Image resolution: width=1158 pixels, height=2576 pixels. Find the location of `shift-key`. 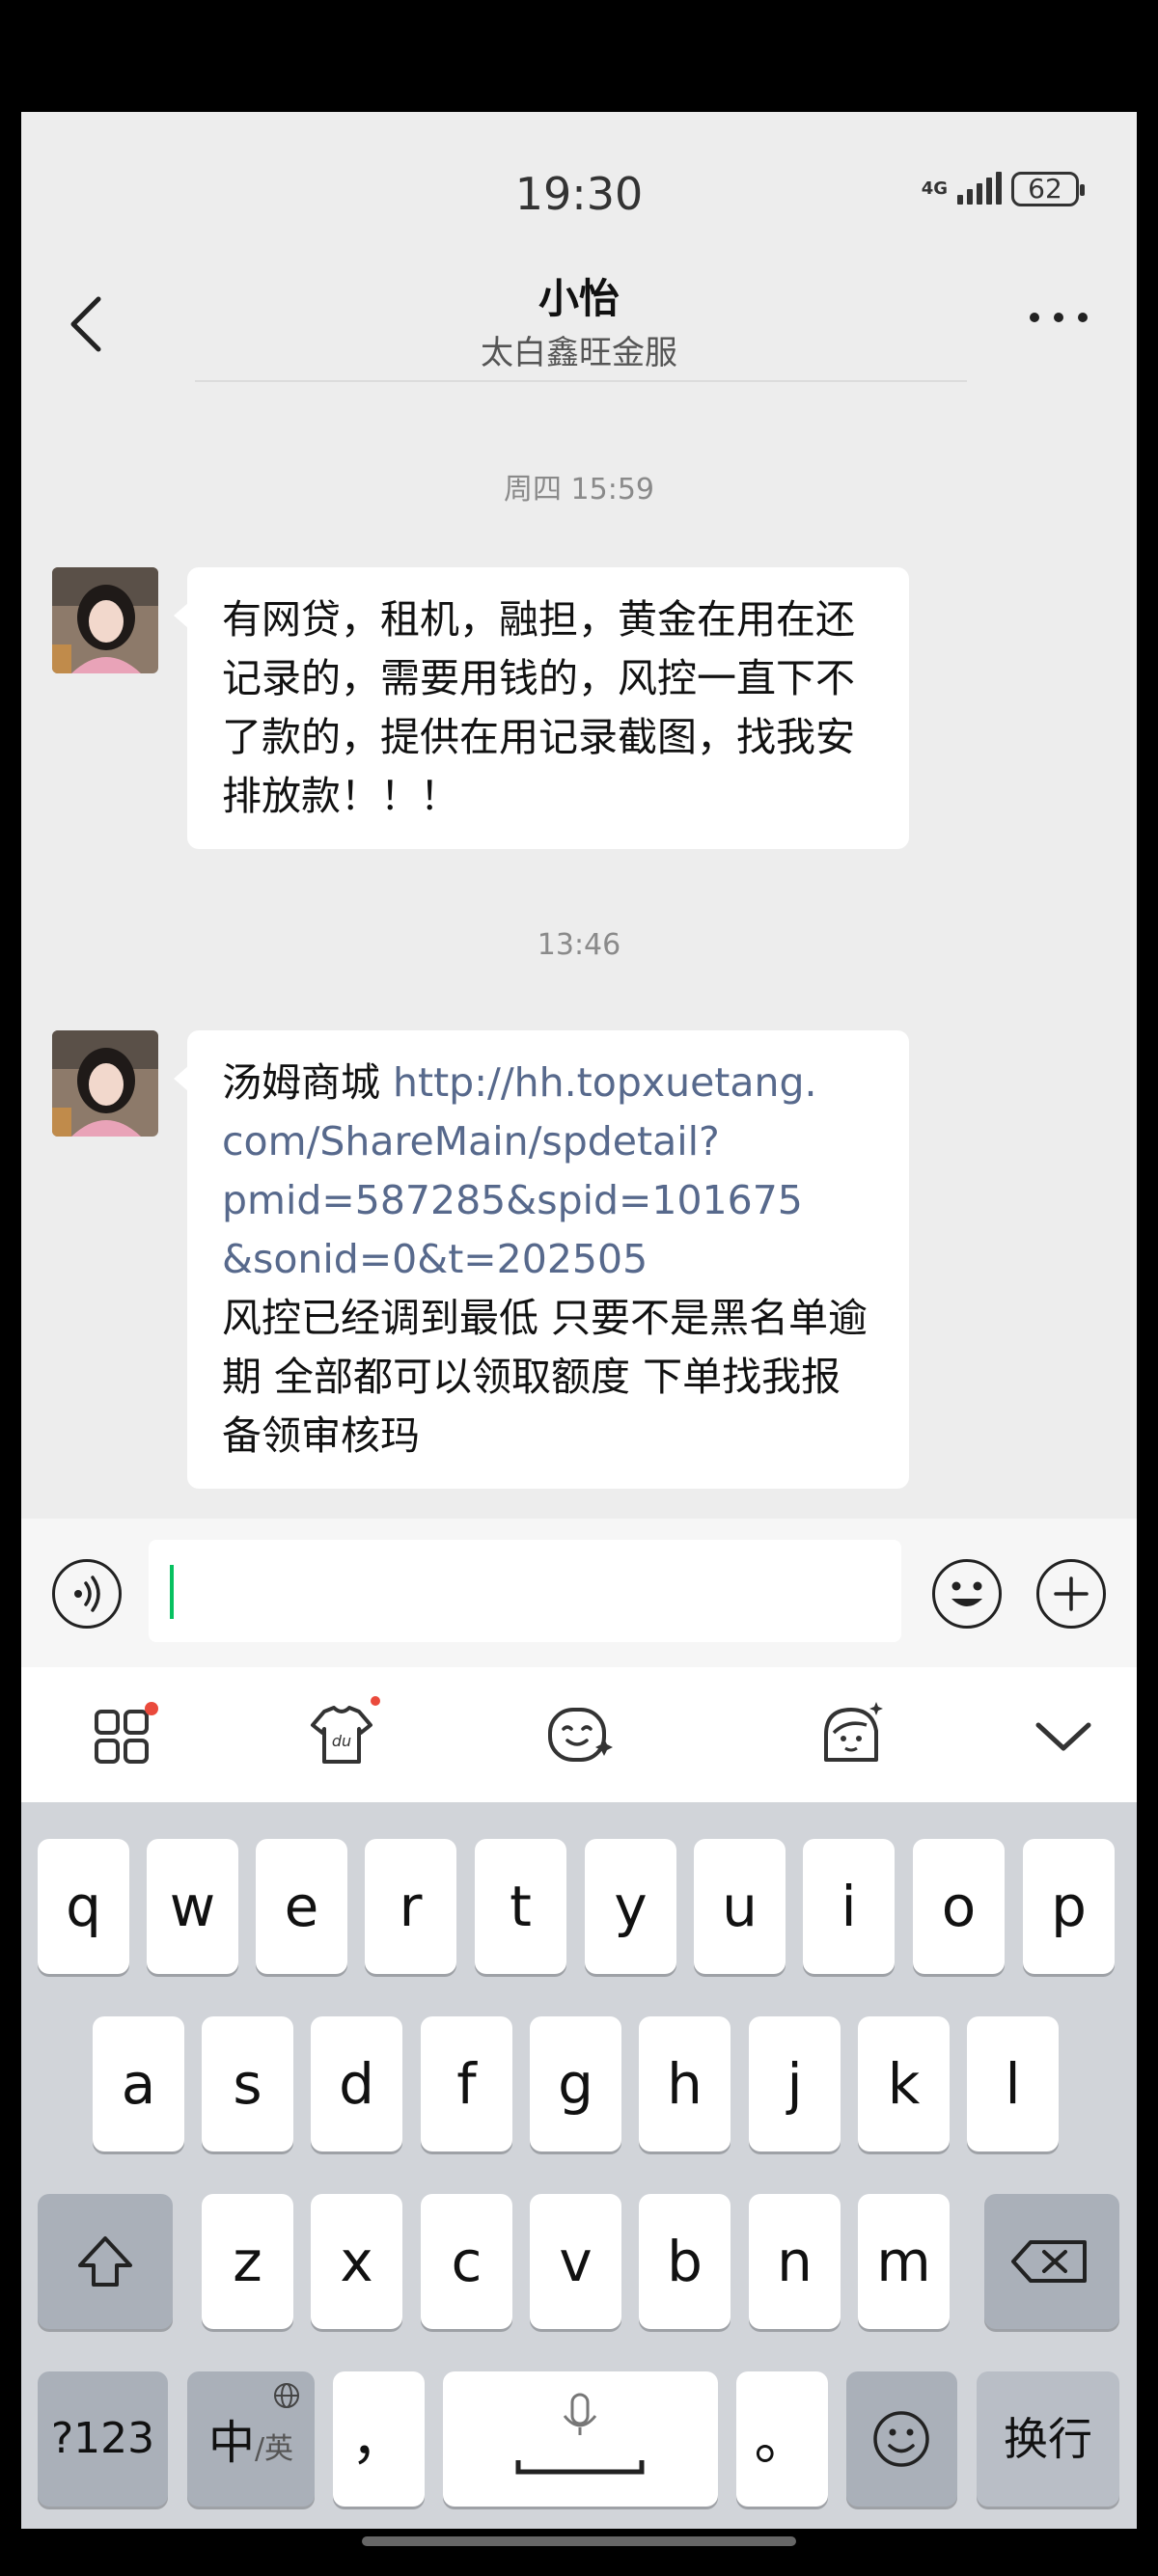

shift-key is located at coordinates (105, 2261).